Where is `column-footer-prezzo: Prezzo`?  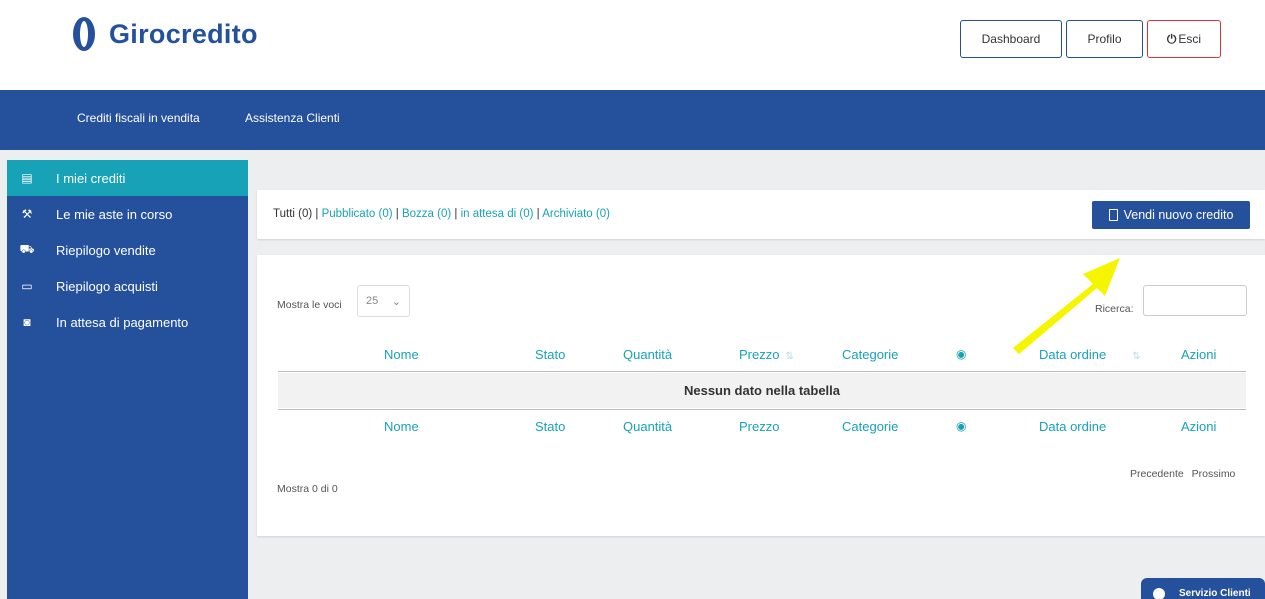
column-footer-prezzo: Prezzo is located at coordinates (759, 426).